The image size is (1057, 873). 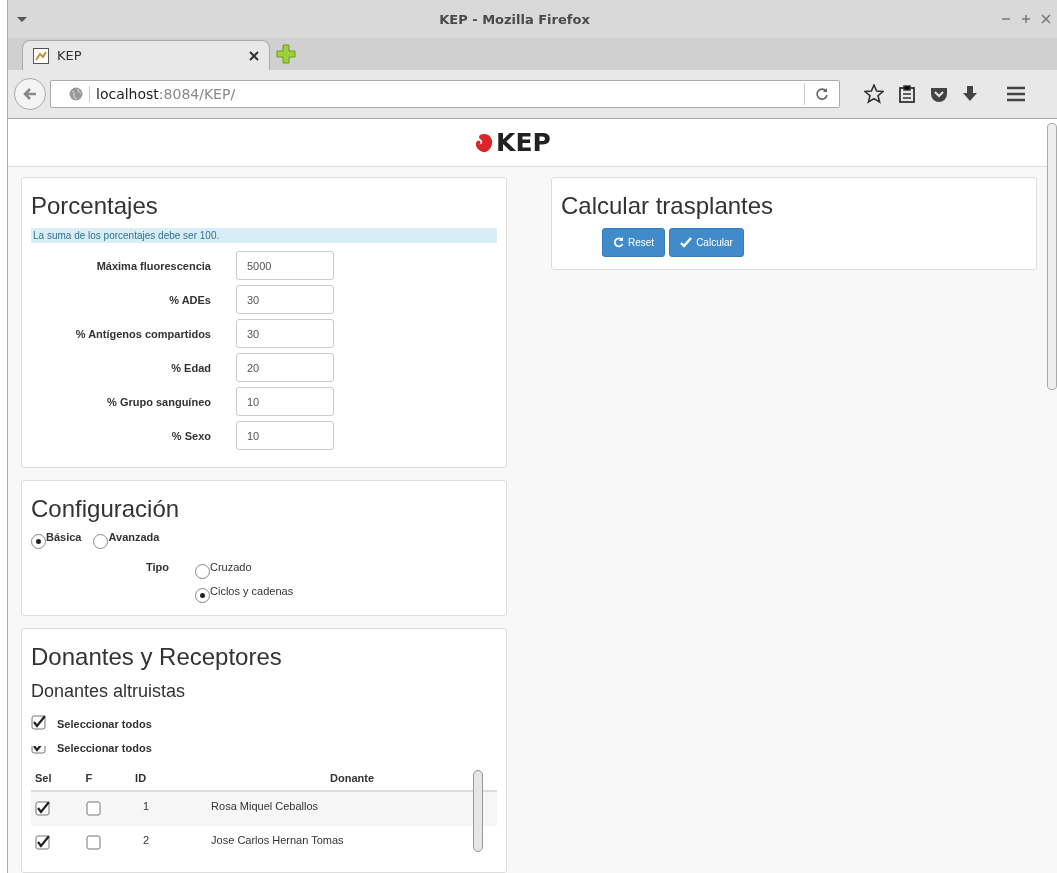 What do you see at coordinates (252, 591) in the screenshot?
I see `radio-label: Ciclos y cadenas` at bounding box center [252, 591].